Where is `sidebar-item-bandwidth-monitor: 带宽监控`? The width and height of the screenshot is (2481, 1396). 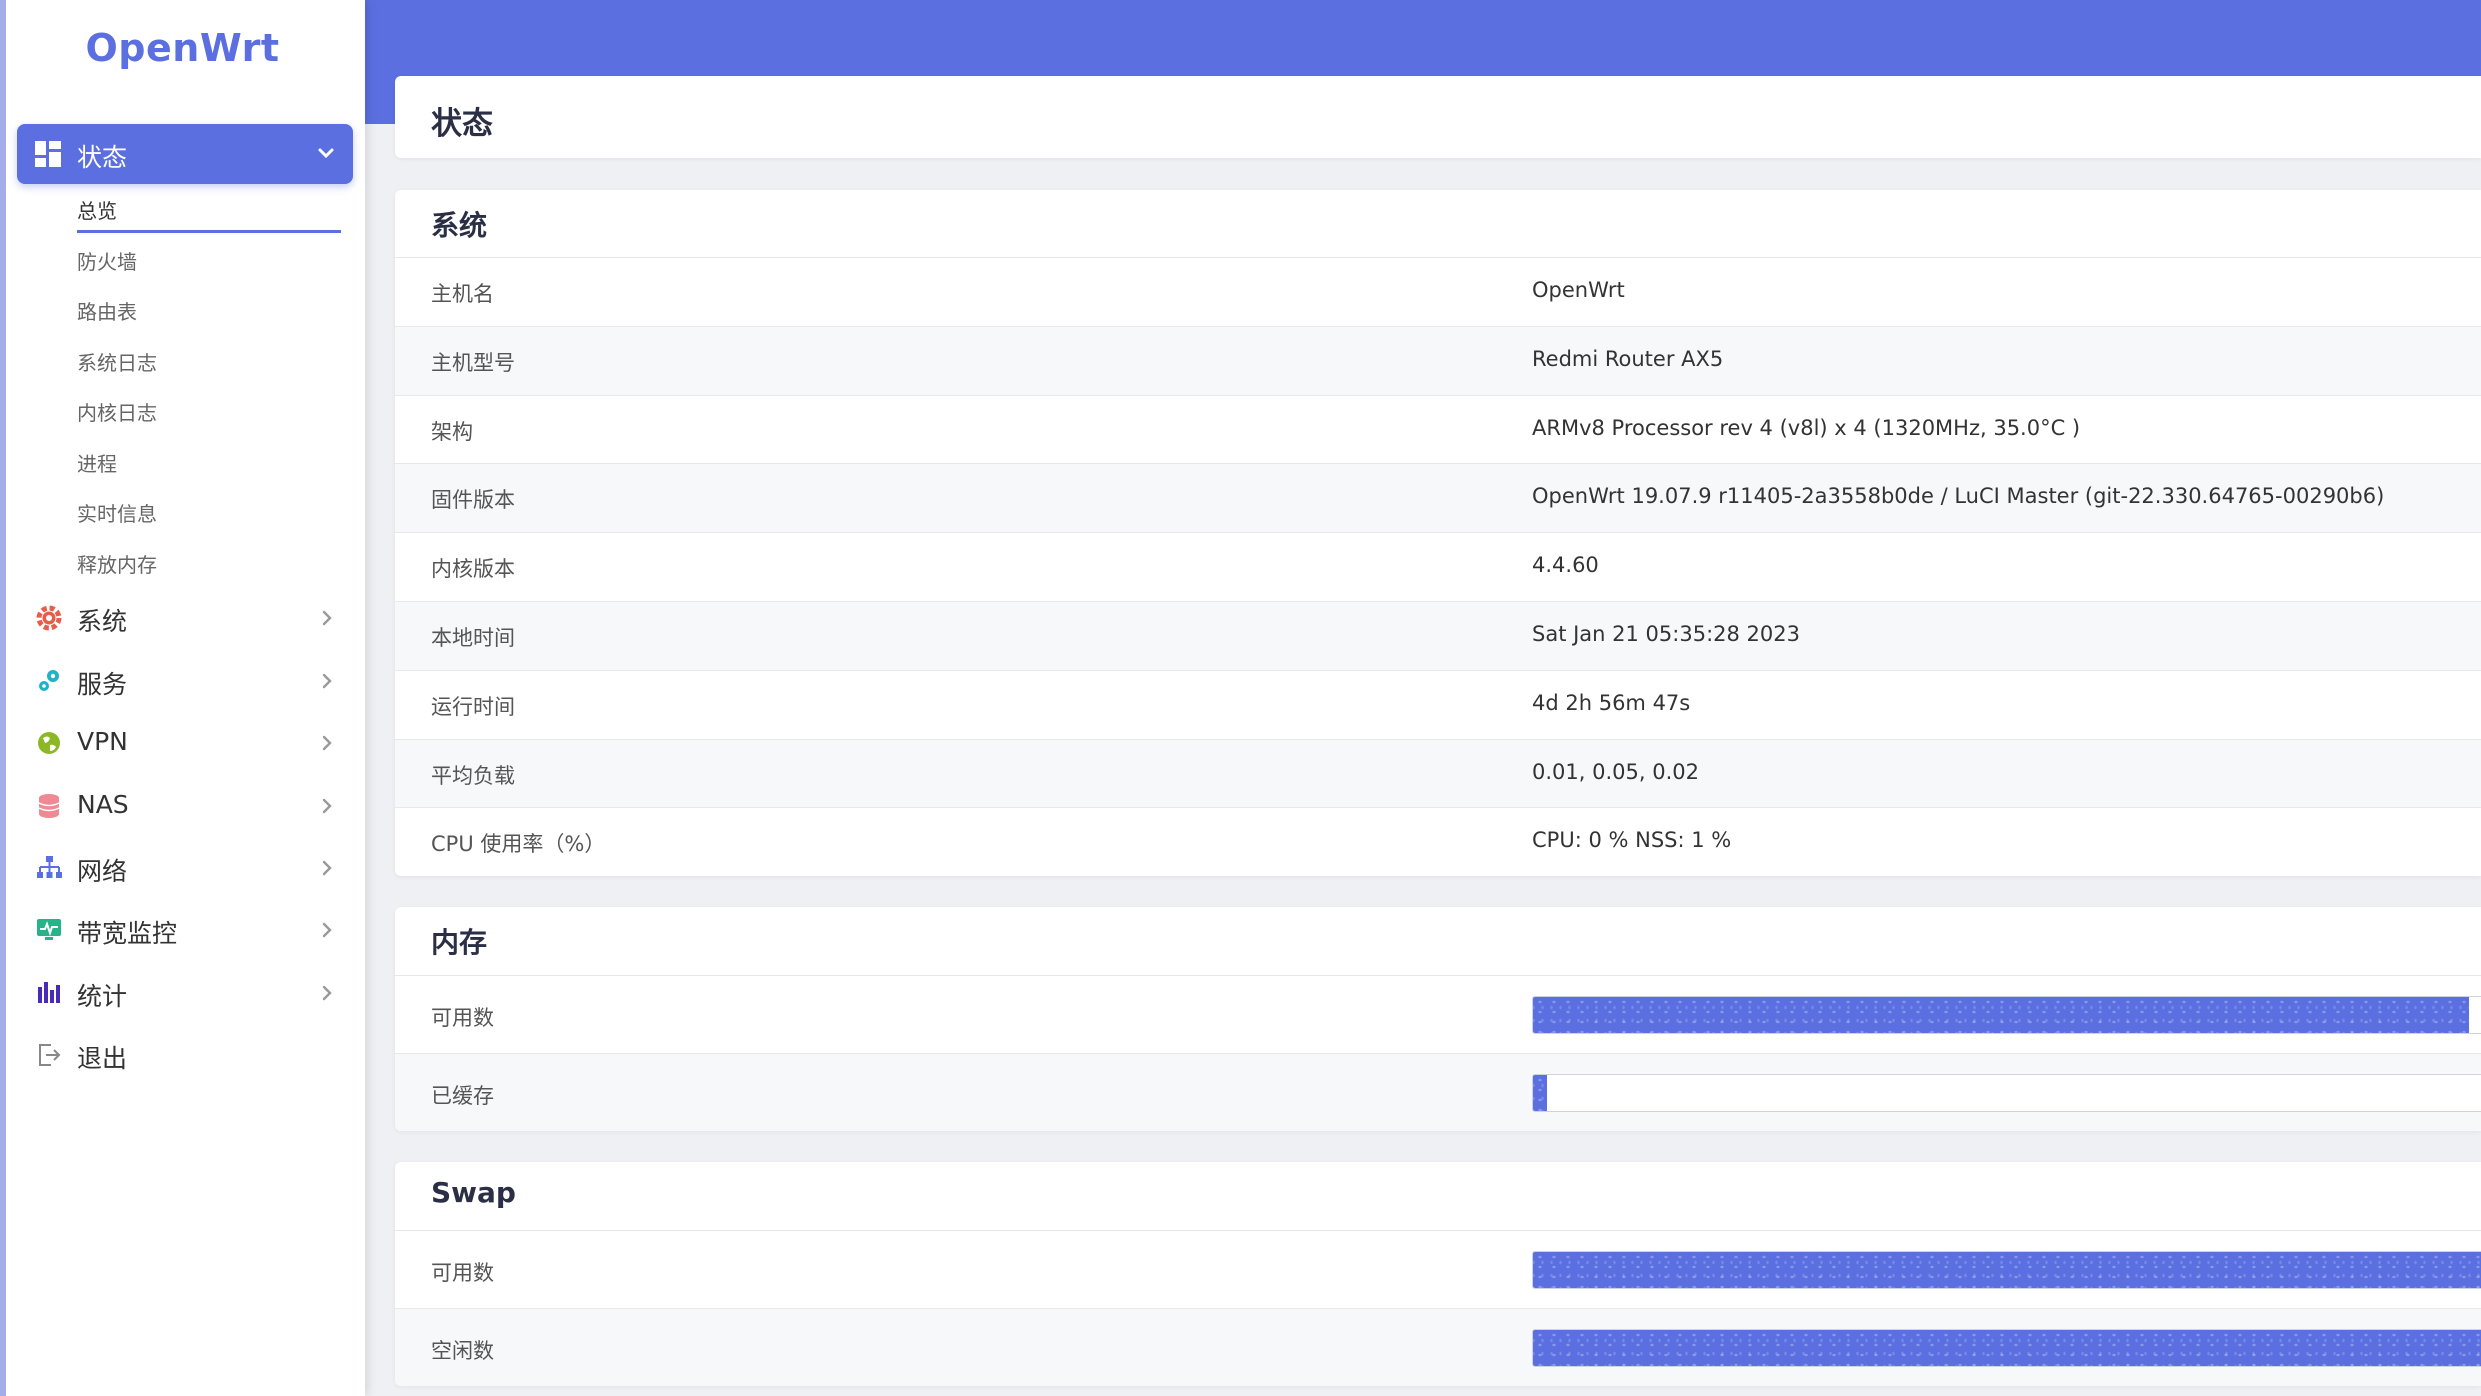 sidebar-item-bandwidth-monitor: 带宽监控 is located at coordinates (185, 930).